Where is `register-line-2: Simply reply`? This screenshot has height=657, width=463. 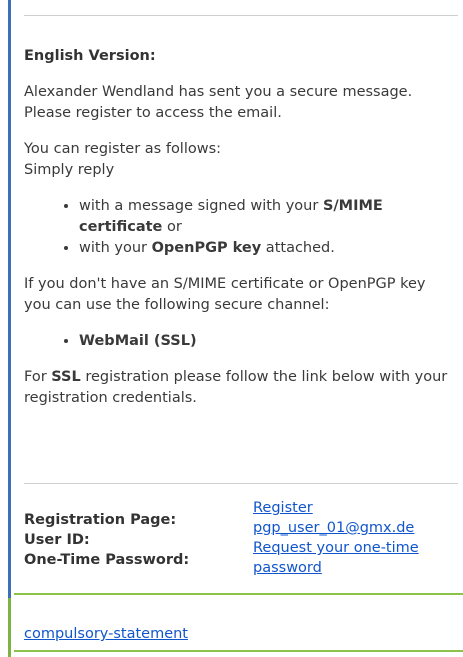 register-line-2: Simply reply is located at coordinates (69, 170).